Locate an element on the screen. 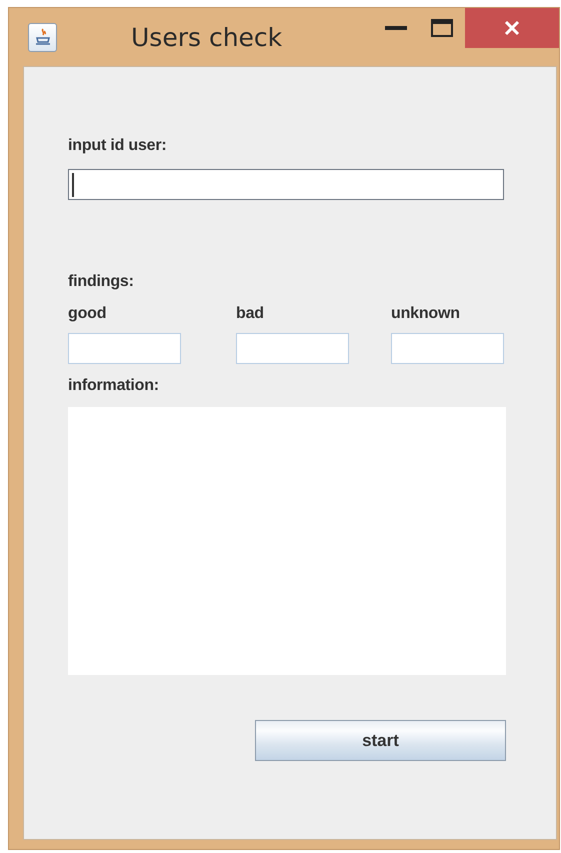 Image resolution: width=561 pixels, height=853 pixels. text-cursor is located at coordinates (73, 184).